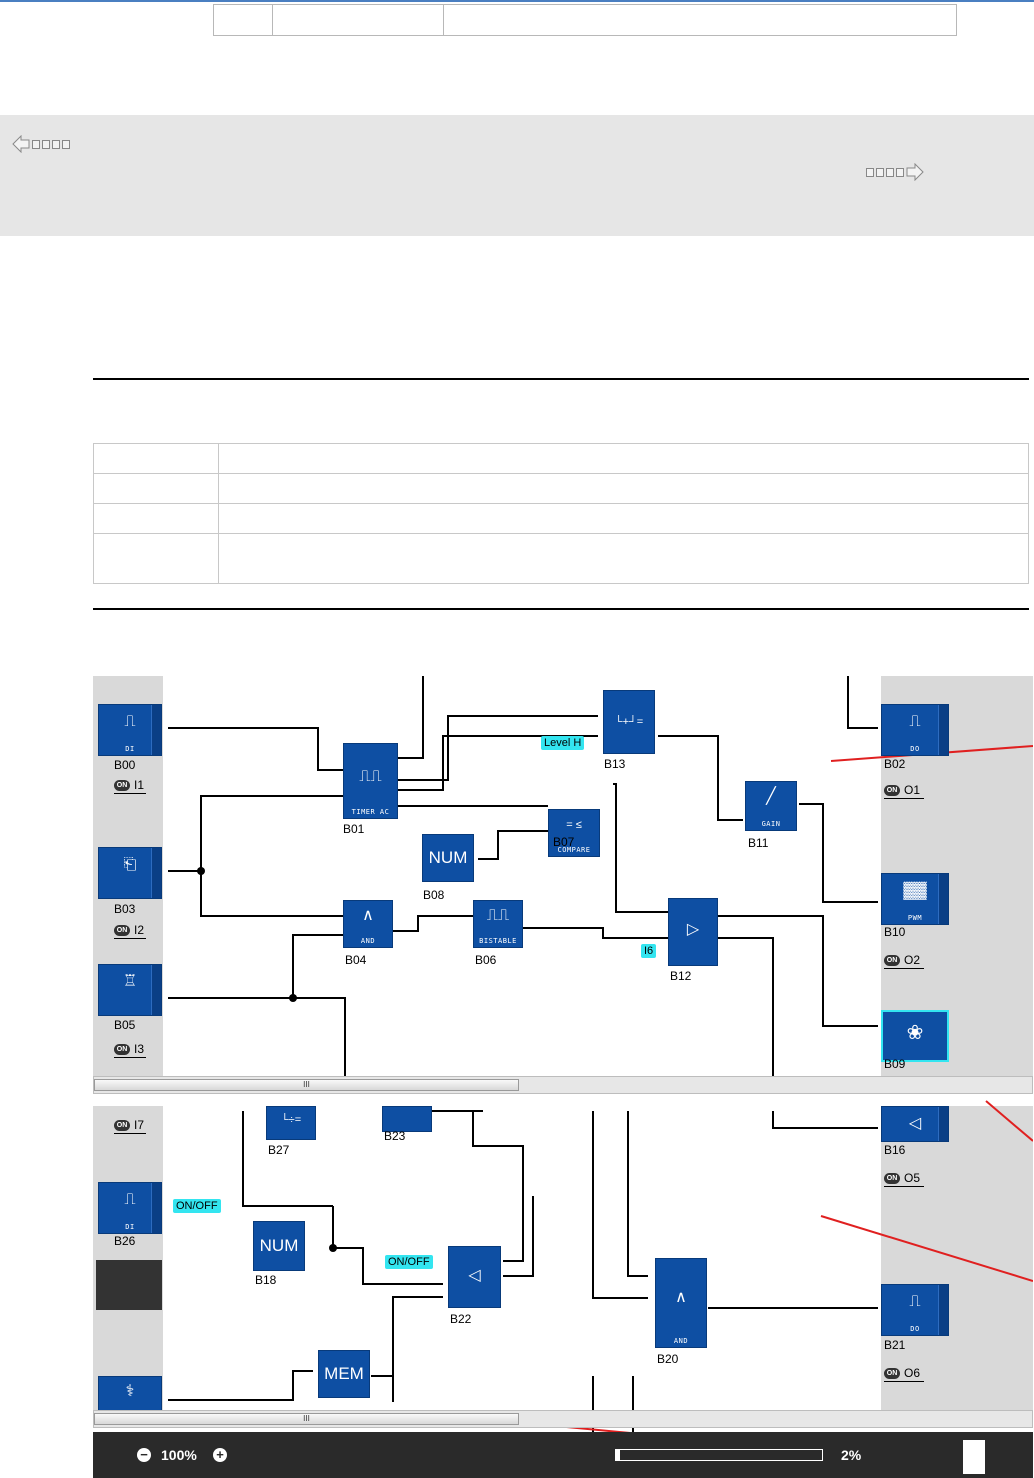  Describe the element at coordinates (266, 1280) in the screenshot. I see `block-name: B18` at that location.